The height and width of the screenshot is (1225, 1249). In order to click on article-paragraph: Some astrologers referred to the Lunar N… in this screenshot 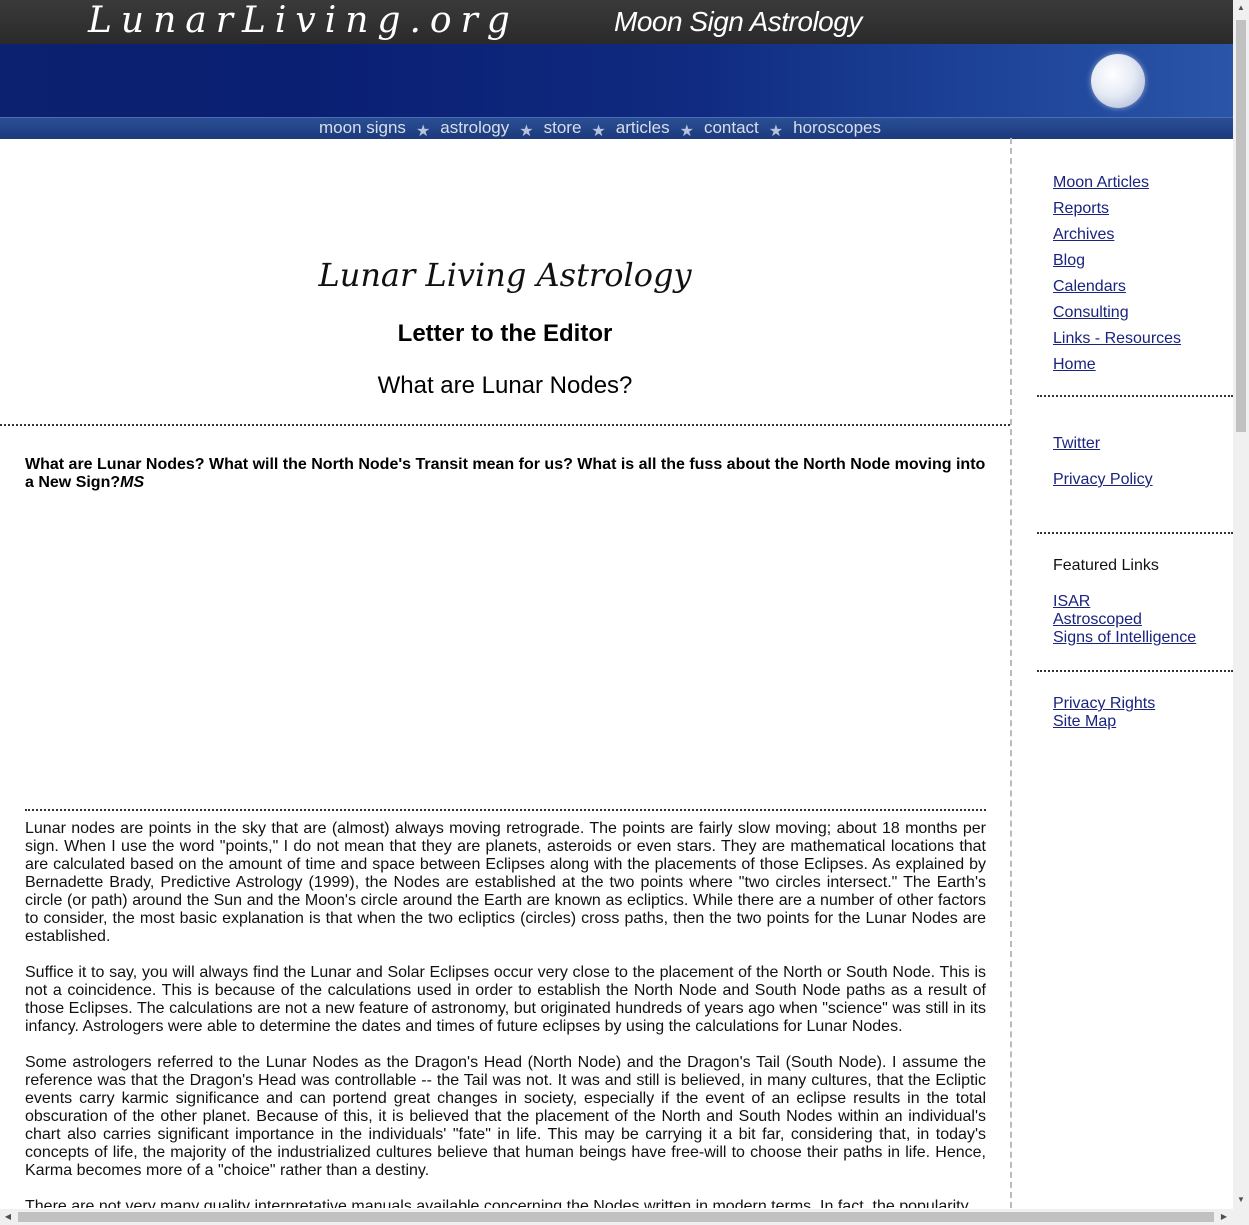, I will do `click(505, 1116)`.